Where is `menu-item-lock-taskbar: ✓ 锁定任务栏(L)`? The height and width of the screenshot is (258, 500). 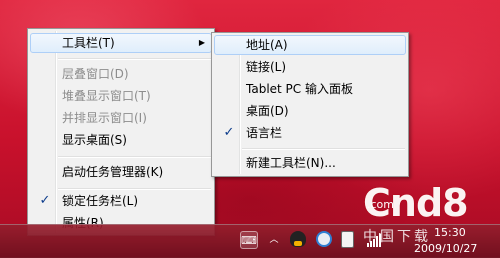
menu-item-lock-taskbar: ✓ 锁定任务栏(L) is located at coordinates (121, 201).